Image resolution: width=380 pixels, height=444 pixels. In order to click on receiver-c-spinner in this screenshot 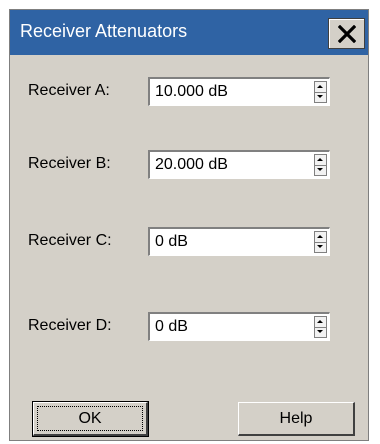, I will do `click(320, 242)`.